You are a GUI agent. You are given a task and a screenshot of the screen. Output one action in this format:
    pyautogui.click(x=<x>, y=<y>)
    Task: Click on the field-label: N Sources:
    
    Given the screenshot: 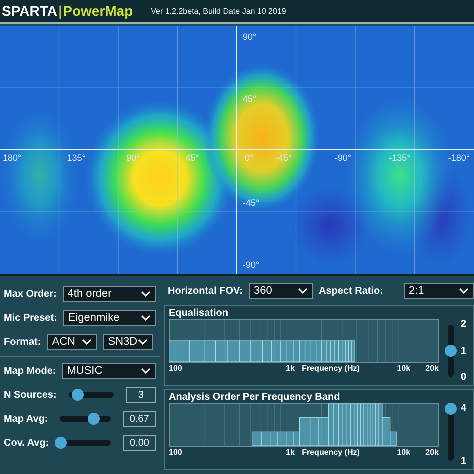 What is the action you would take?
    pyautogui.click(x=30, y=395)
    